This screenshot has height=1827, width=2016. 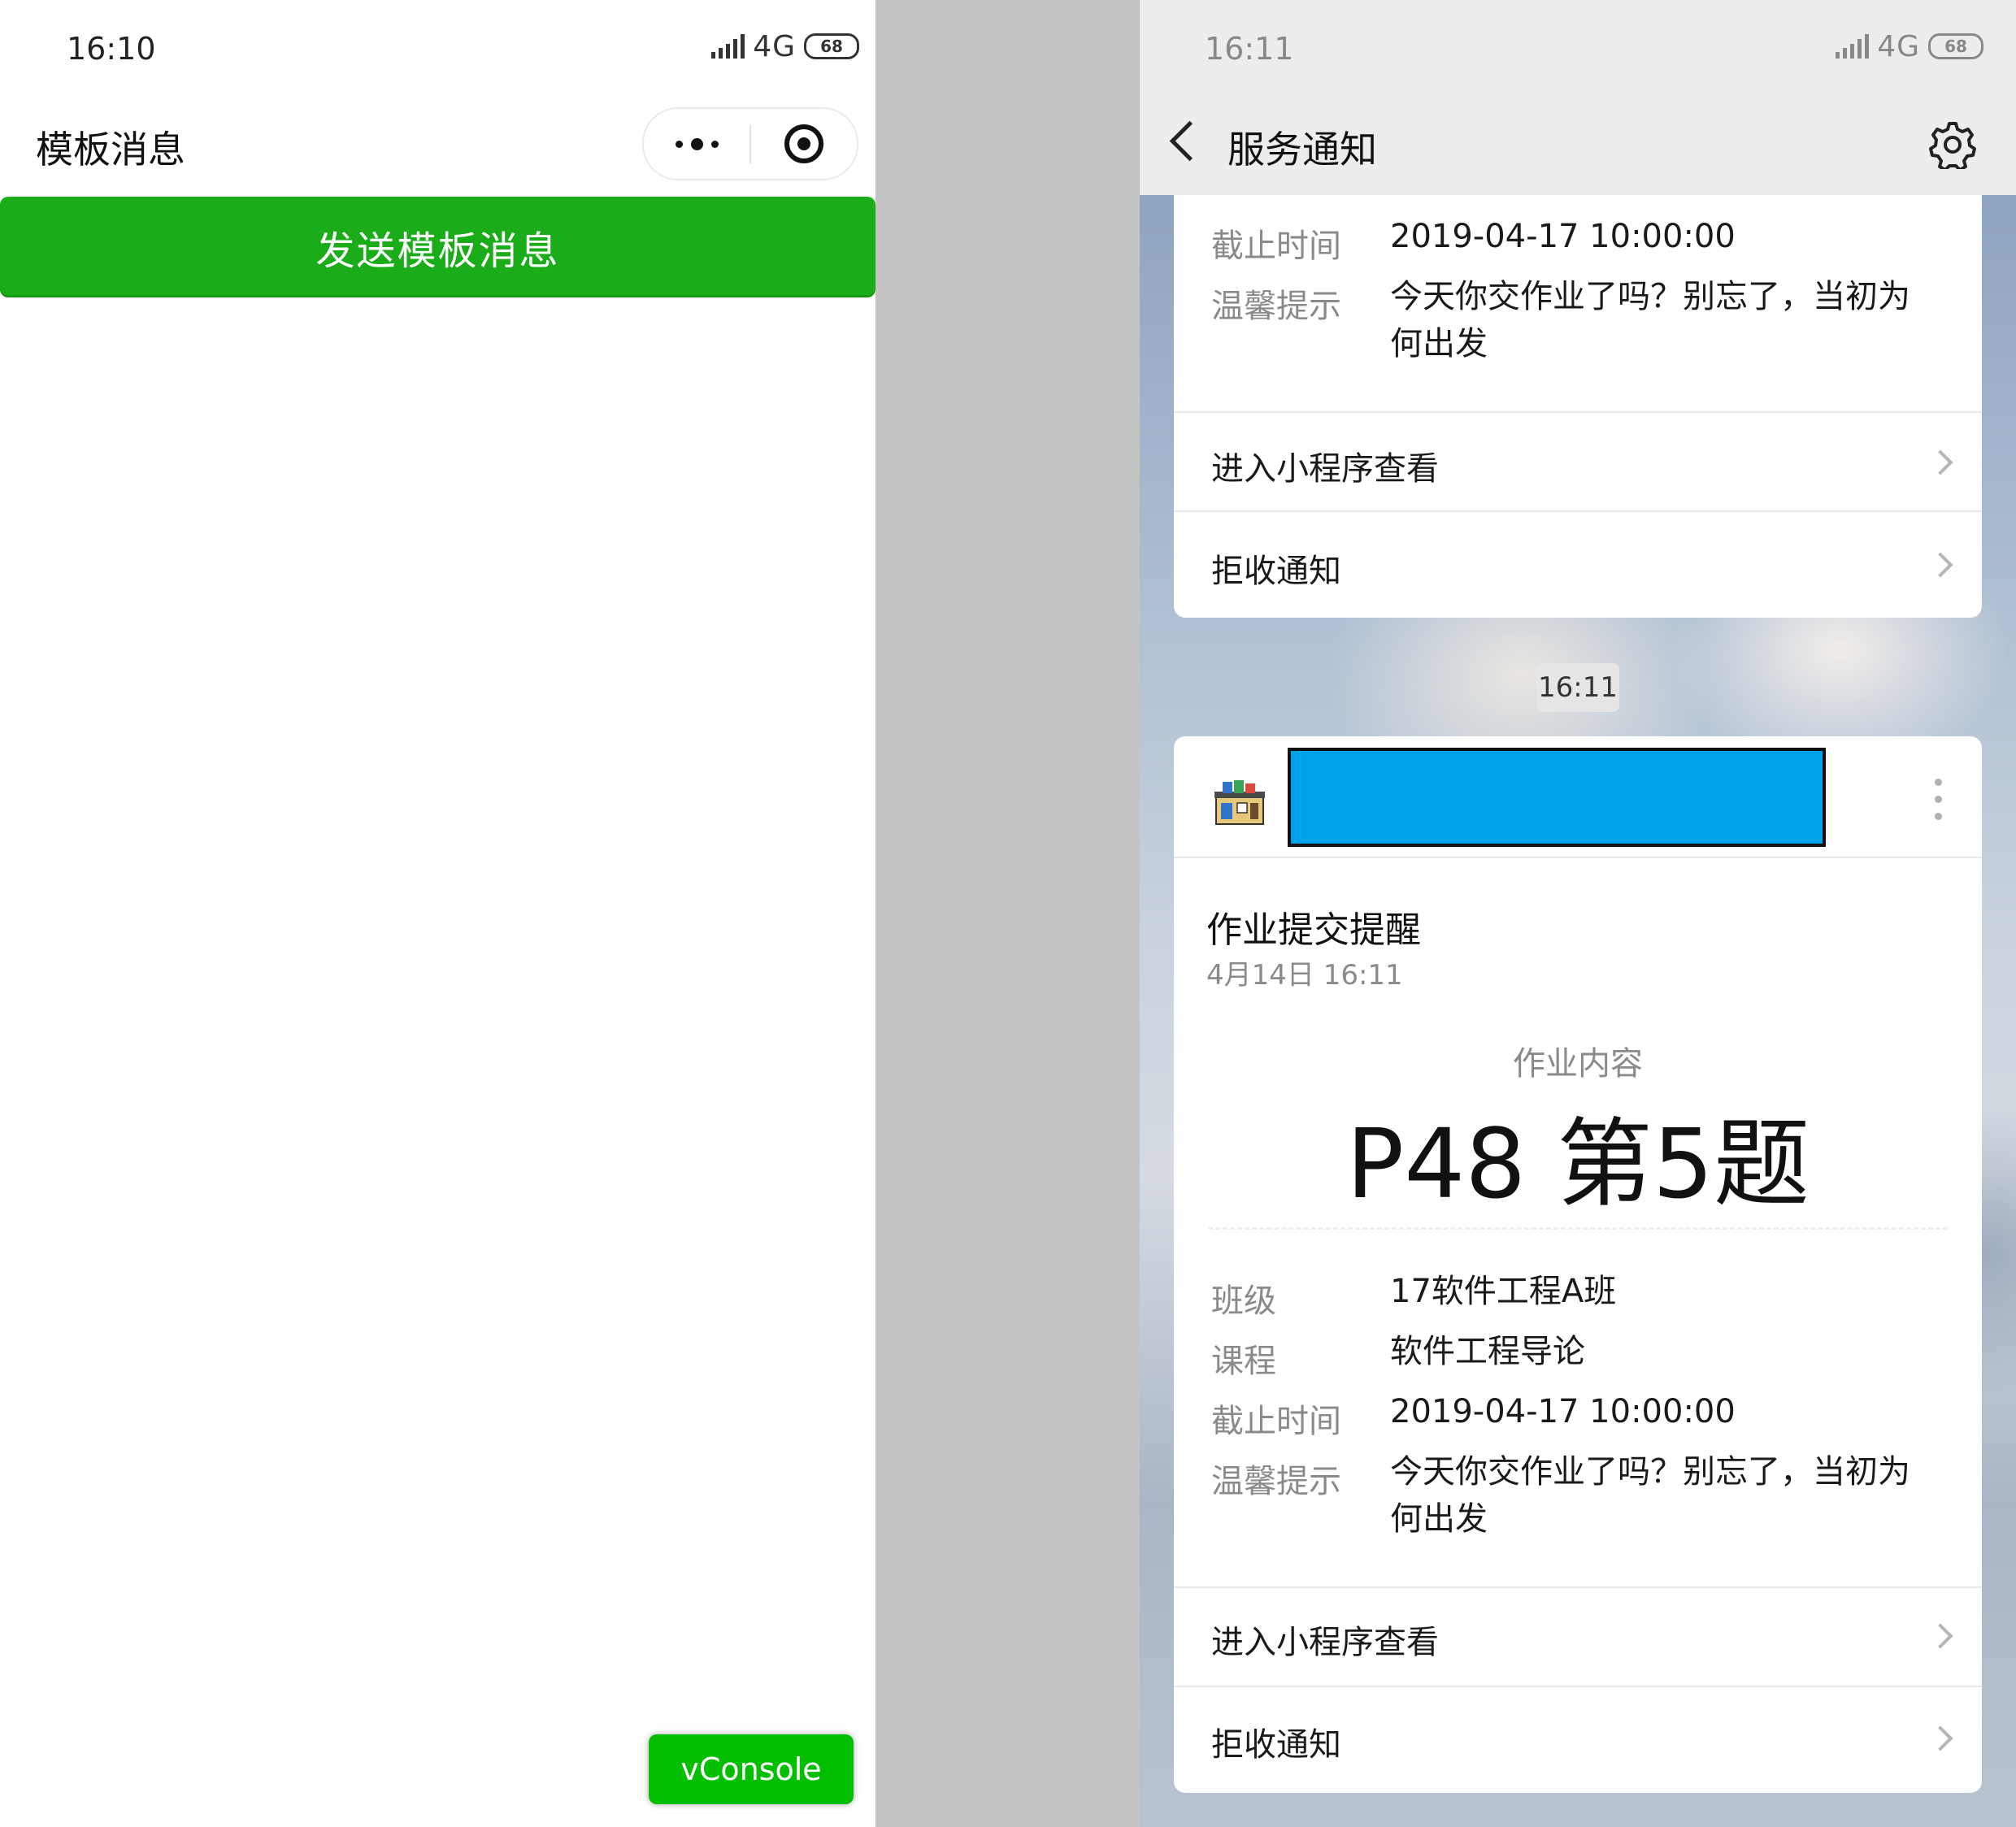 I want to click on status-time: 16:11, so click(x=1249, y=49).